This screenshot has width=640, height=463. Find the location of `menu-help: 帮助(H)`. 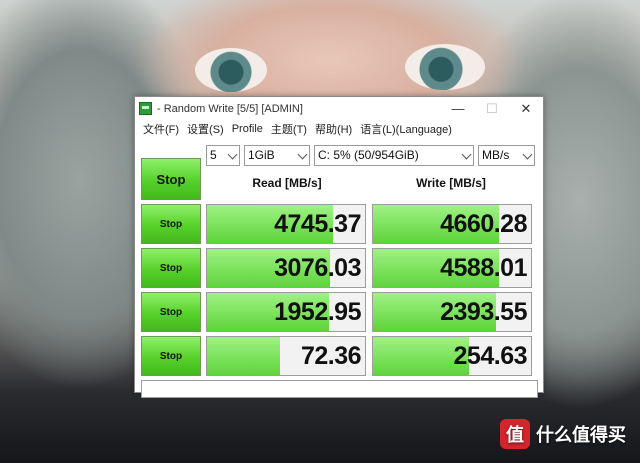

menu-help: 帮助(H) is located at coordinates (333, 129).